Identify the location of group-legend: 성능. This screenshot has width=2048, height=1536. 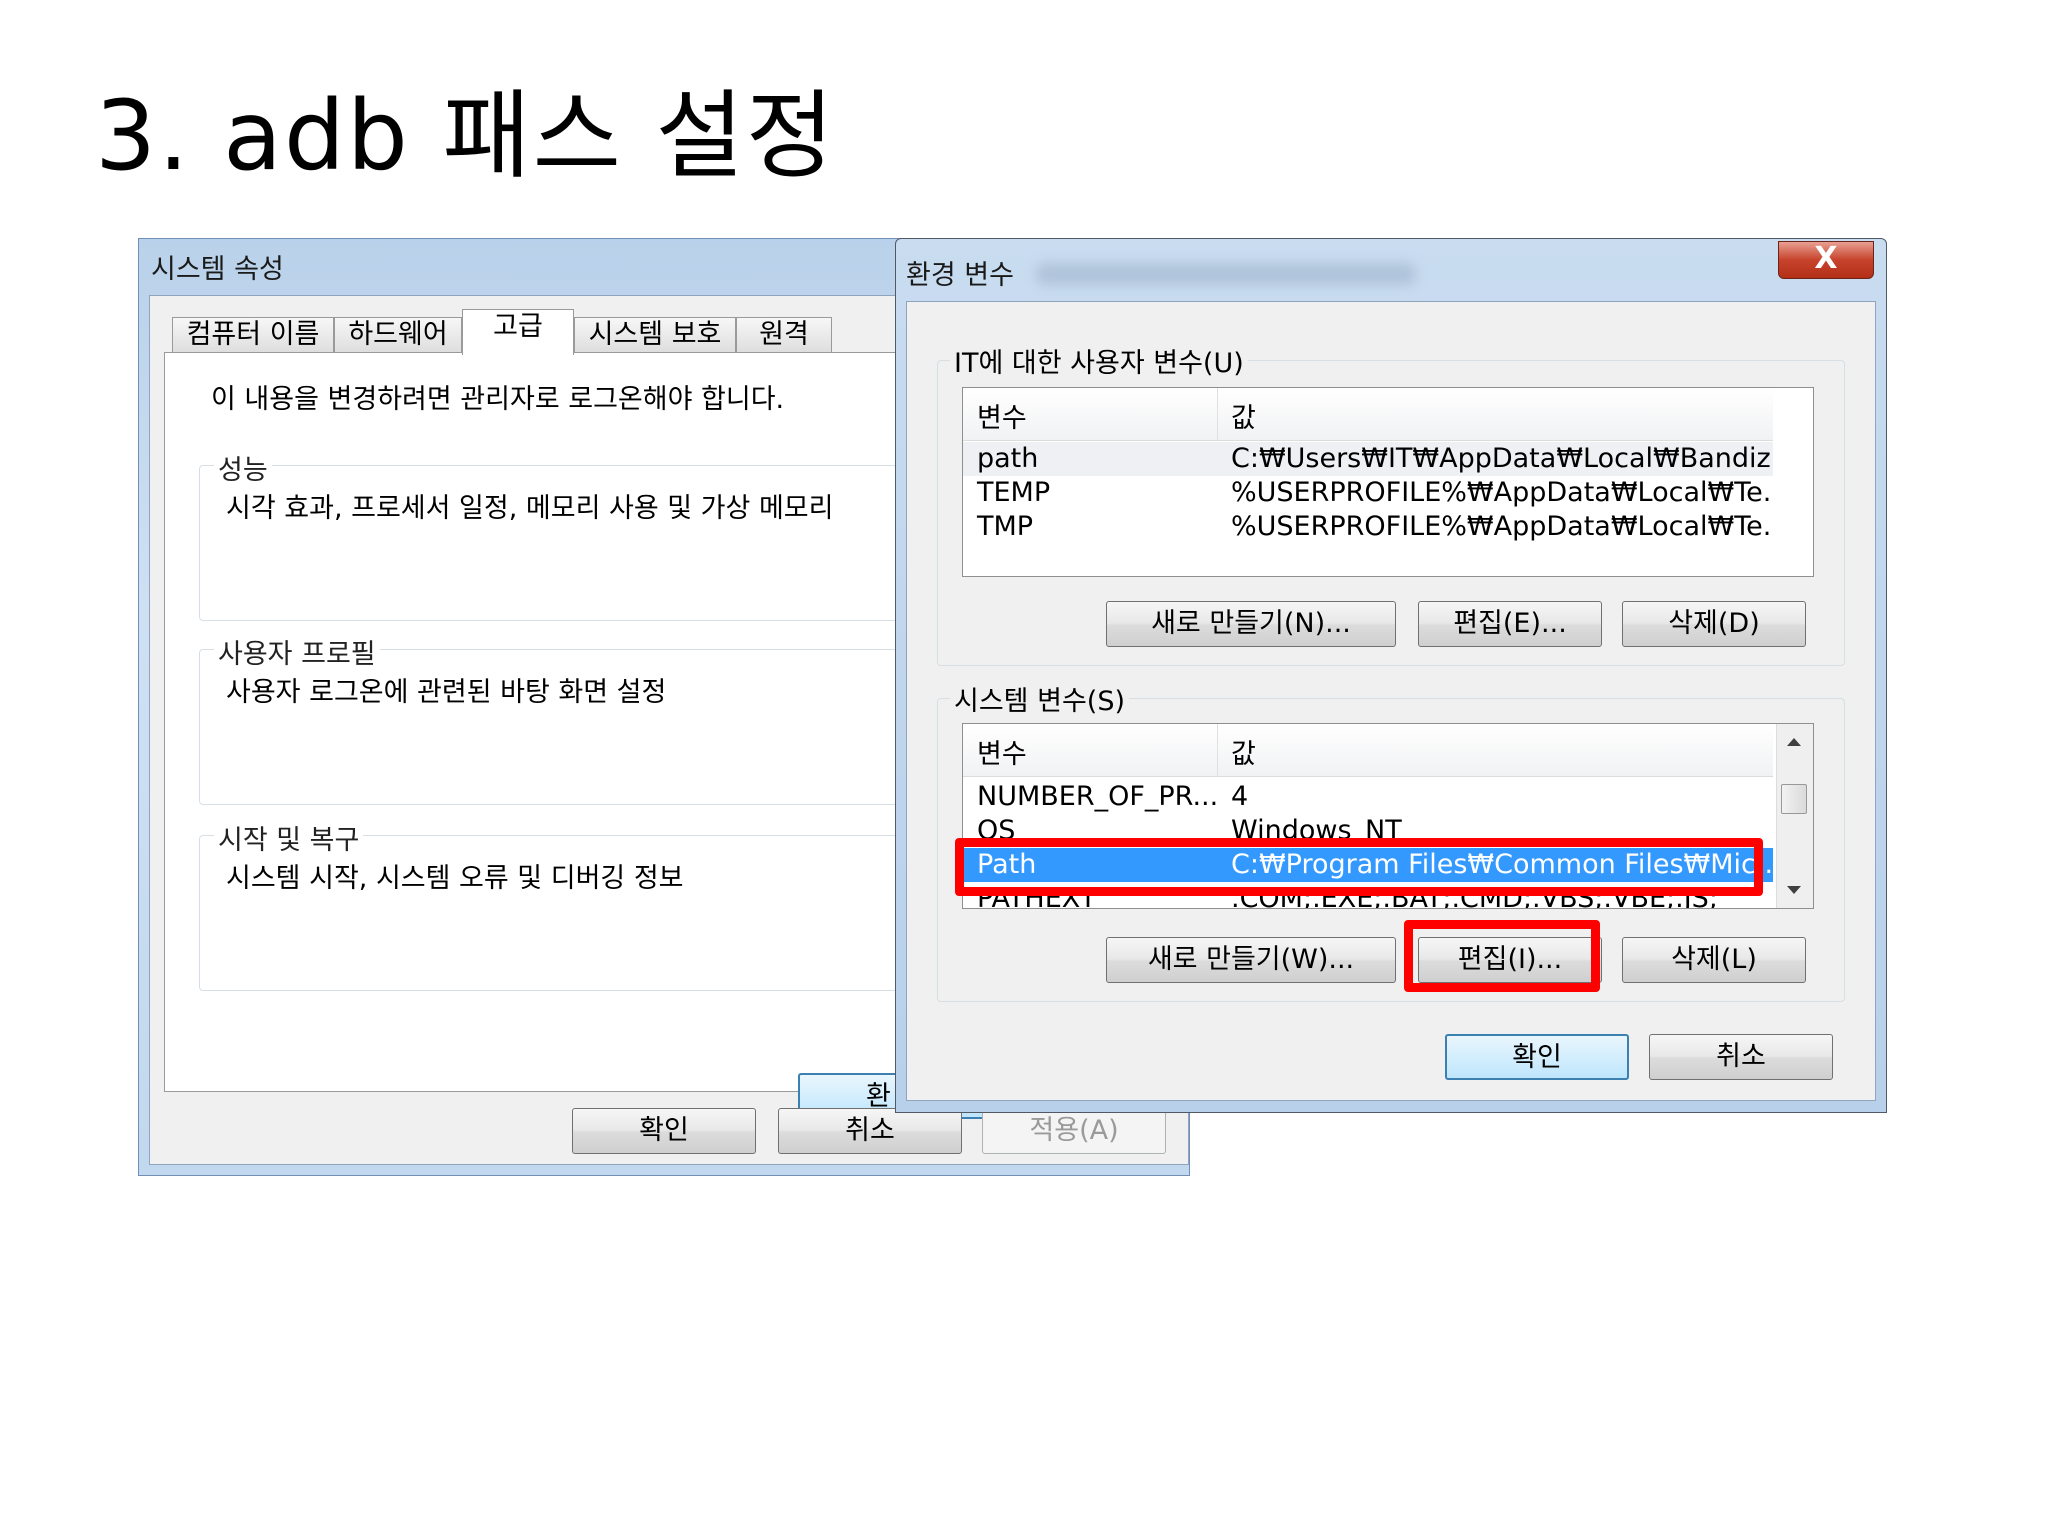
(243, 467).